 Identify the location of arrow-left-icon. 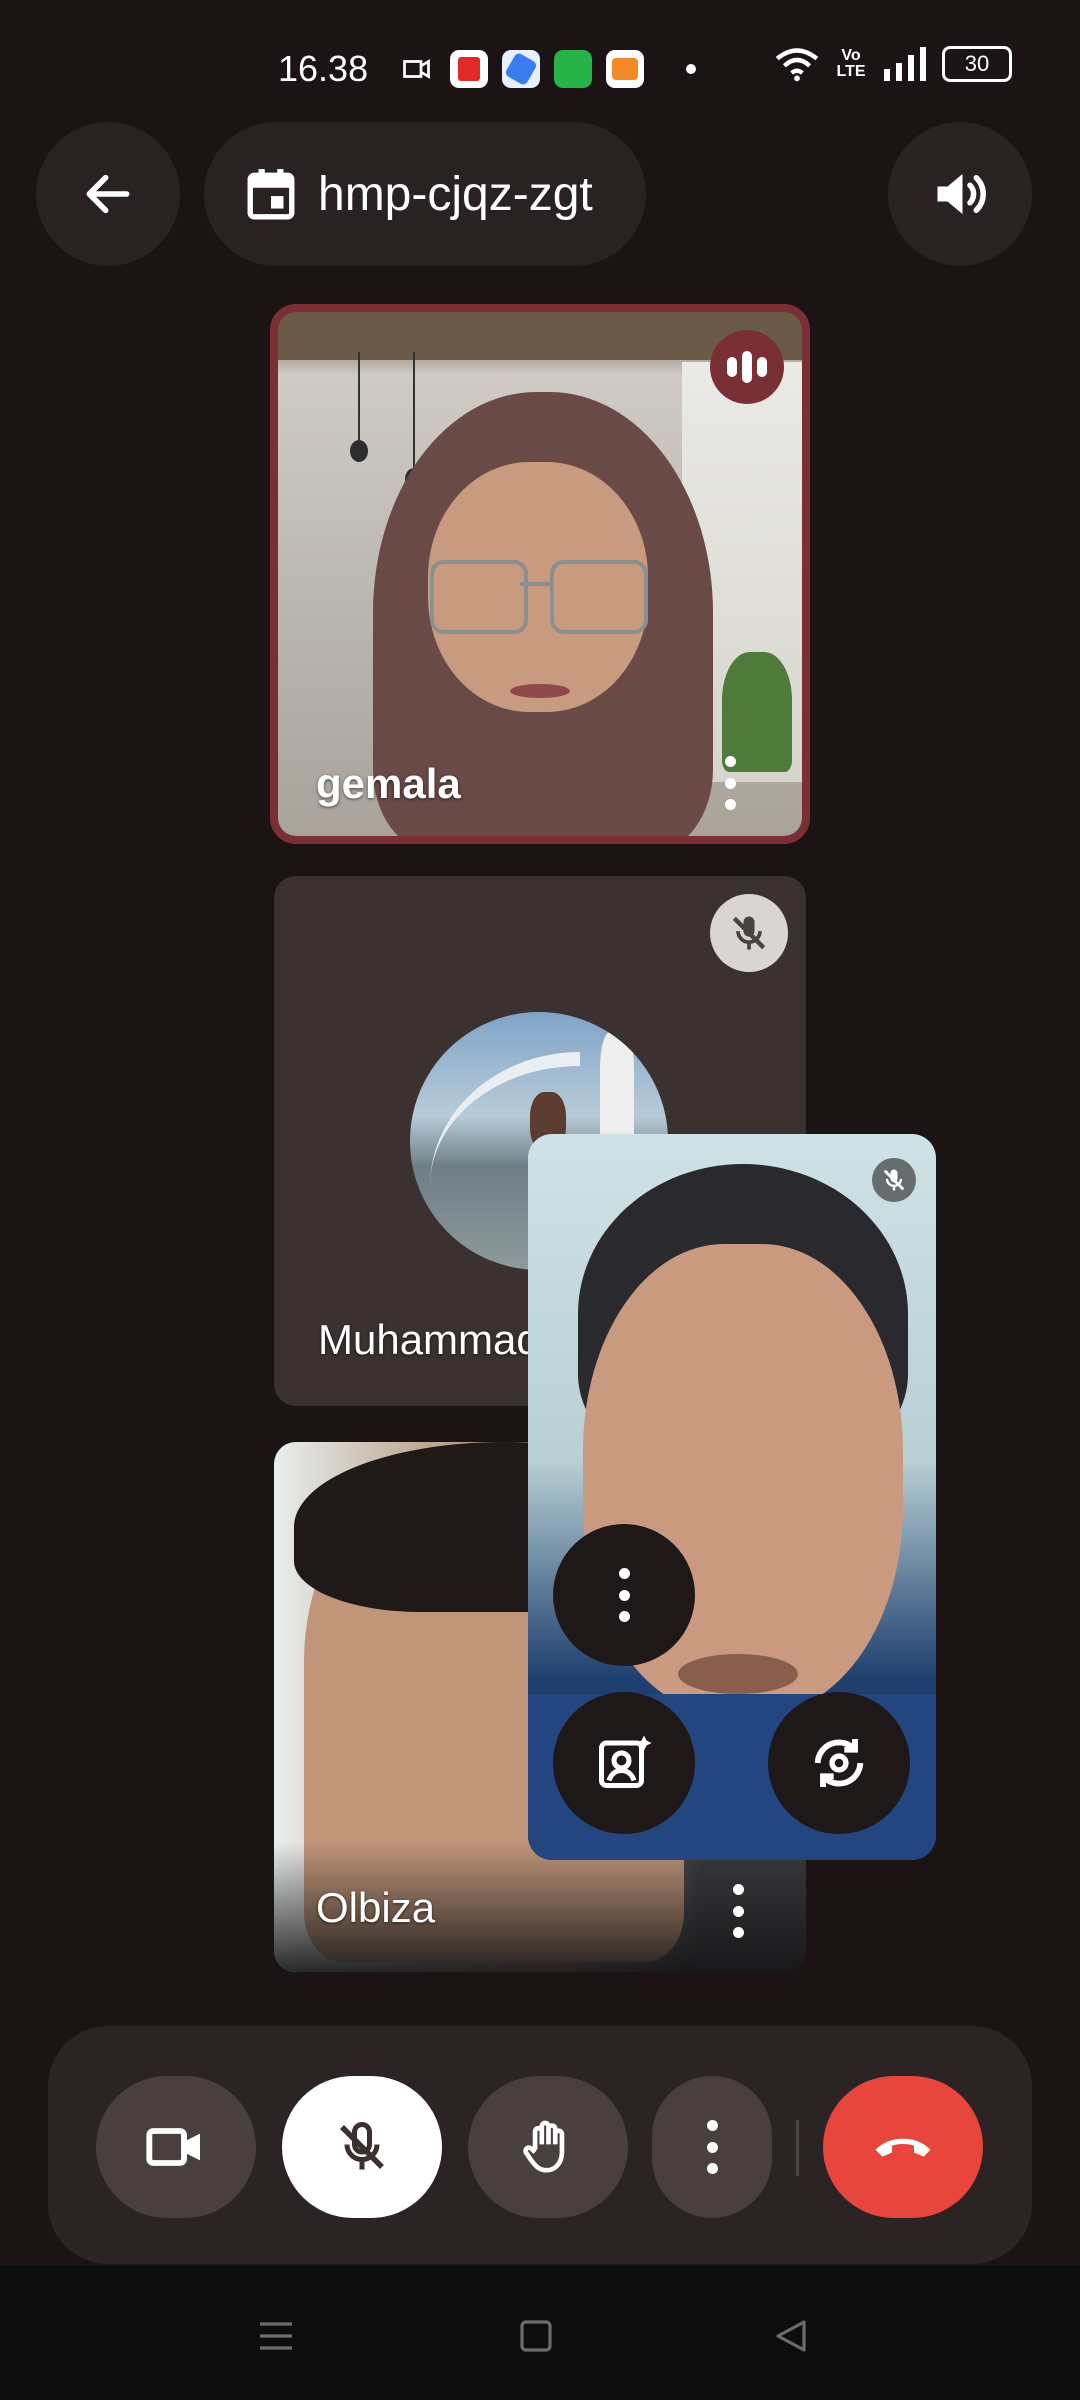
(108, 194).